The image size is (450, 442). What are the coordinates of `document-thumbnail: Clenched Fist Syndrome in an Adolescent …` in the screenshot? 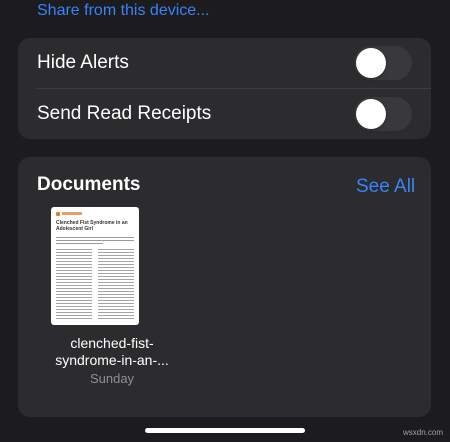 It's located at (95, 266).